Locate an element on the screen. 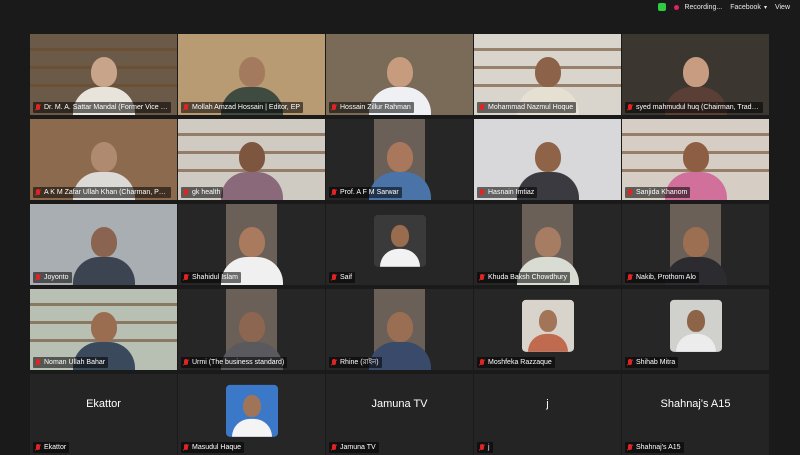 The height and width of the screenshot is (455, 800). participant-name-label: Shahidul Islam is located at coordinates (211, 277).